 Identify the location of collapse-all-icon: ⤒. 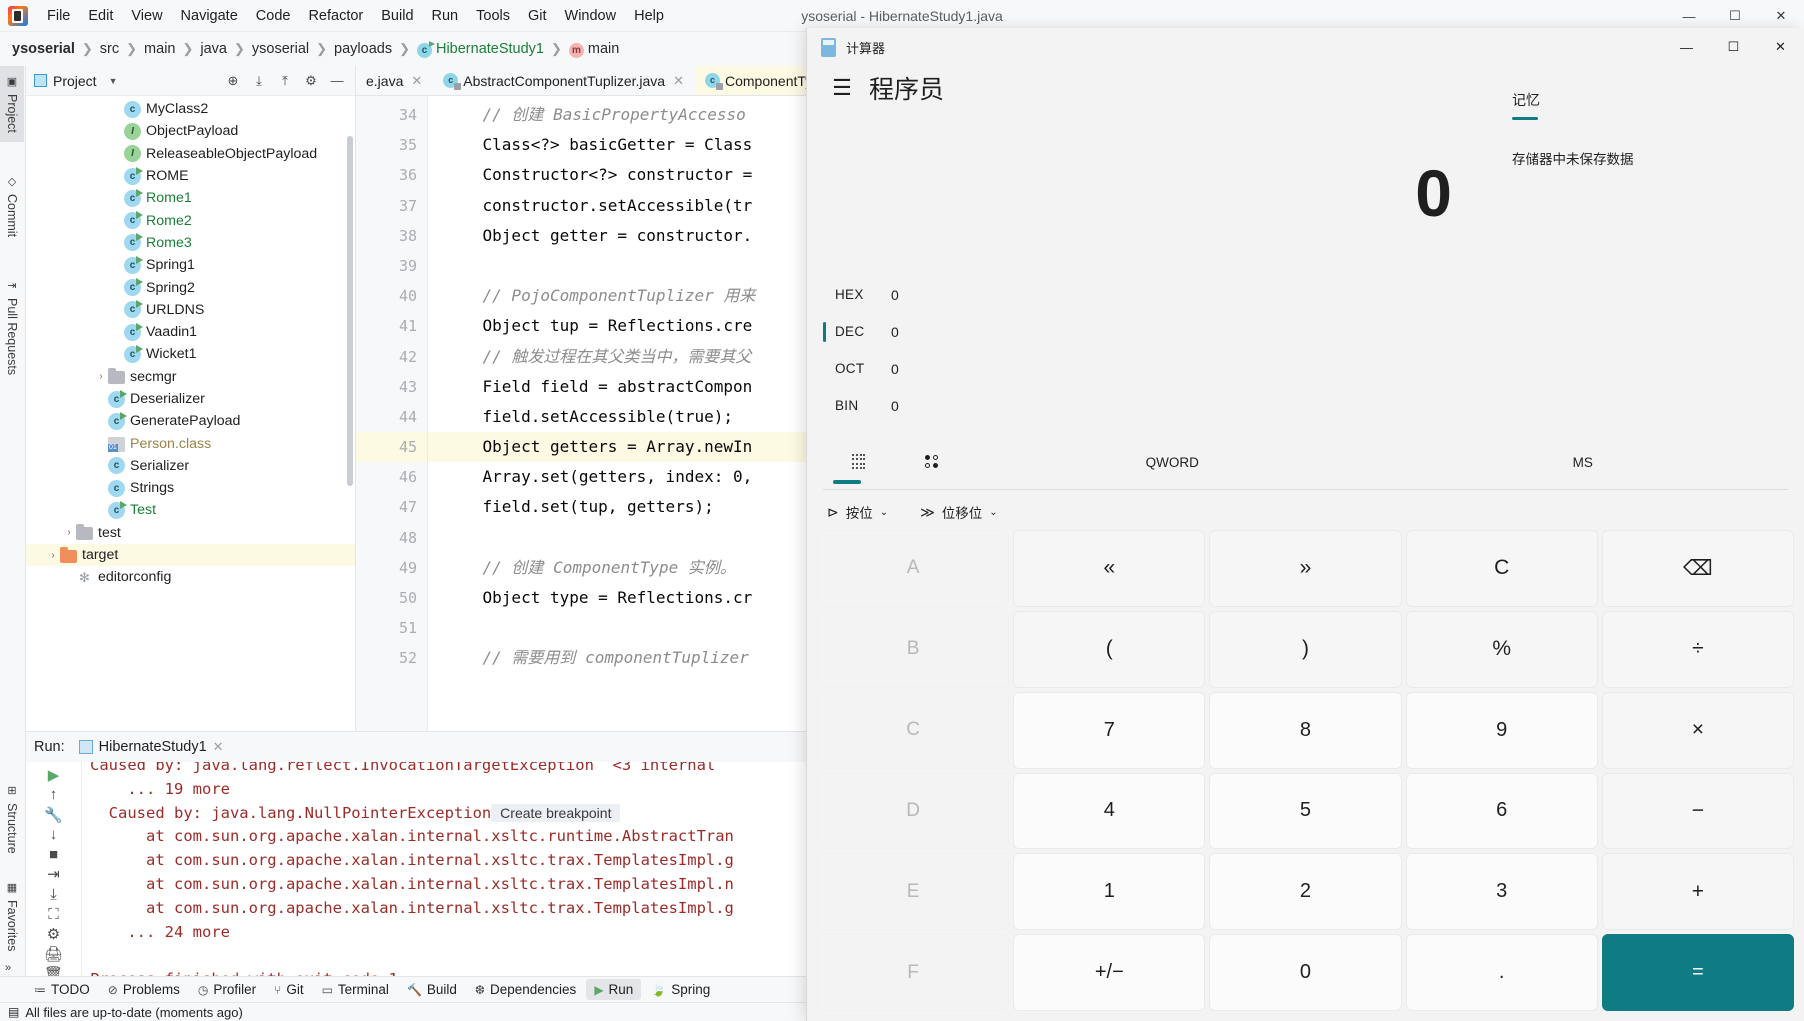
(285, 81).